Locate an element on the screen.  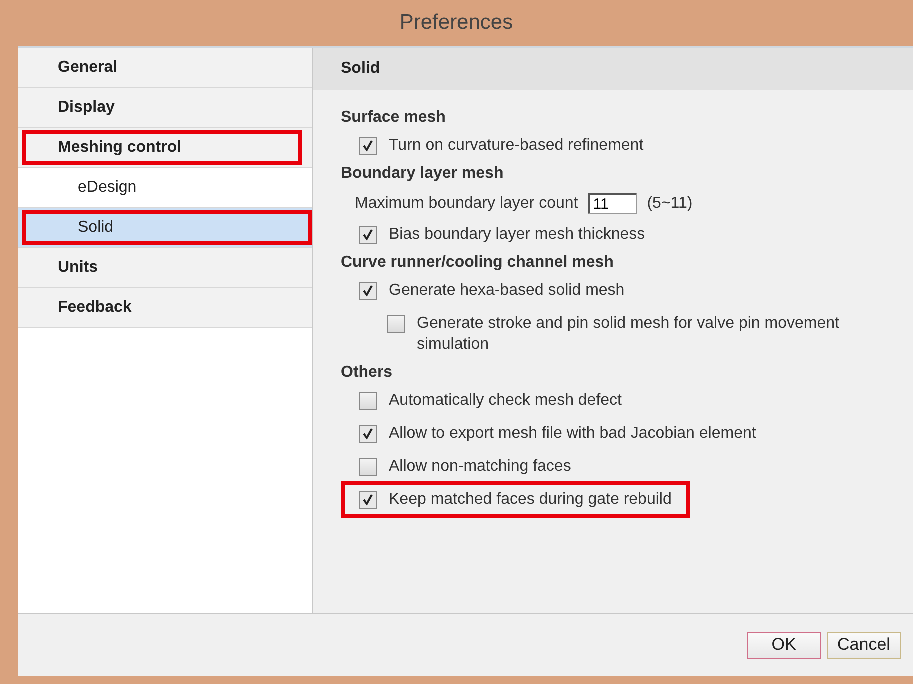
section-heading: Curve runner/cooling channel mesh is located at coordinates (478, 262).